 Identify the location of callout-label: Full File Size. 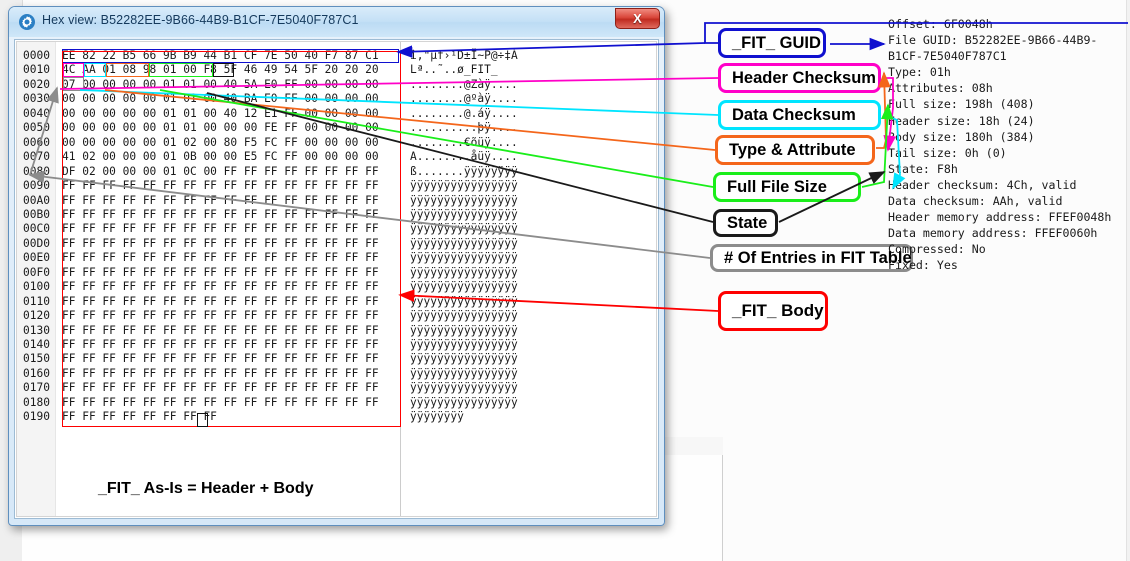
(777, 186).